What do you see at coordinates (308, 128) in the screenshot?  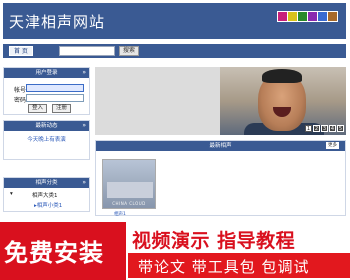 I see `carousel-page-1: 1` at bounding box center [308, 128].